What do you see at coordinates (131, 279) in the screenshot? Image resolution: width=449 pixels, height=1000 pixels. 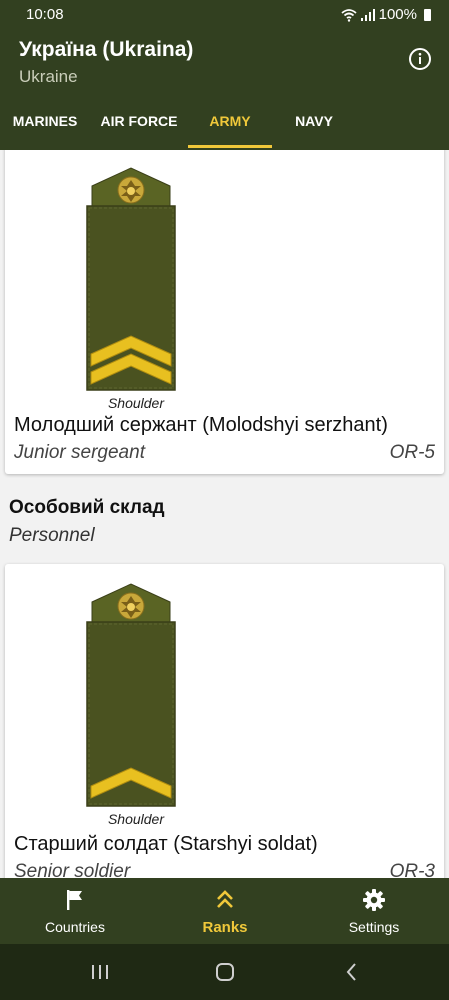 I see `shoulder-insignia-junior-sergeant` at bounding box center [131, 279].